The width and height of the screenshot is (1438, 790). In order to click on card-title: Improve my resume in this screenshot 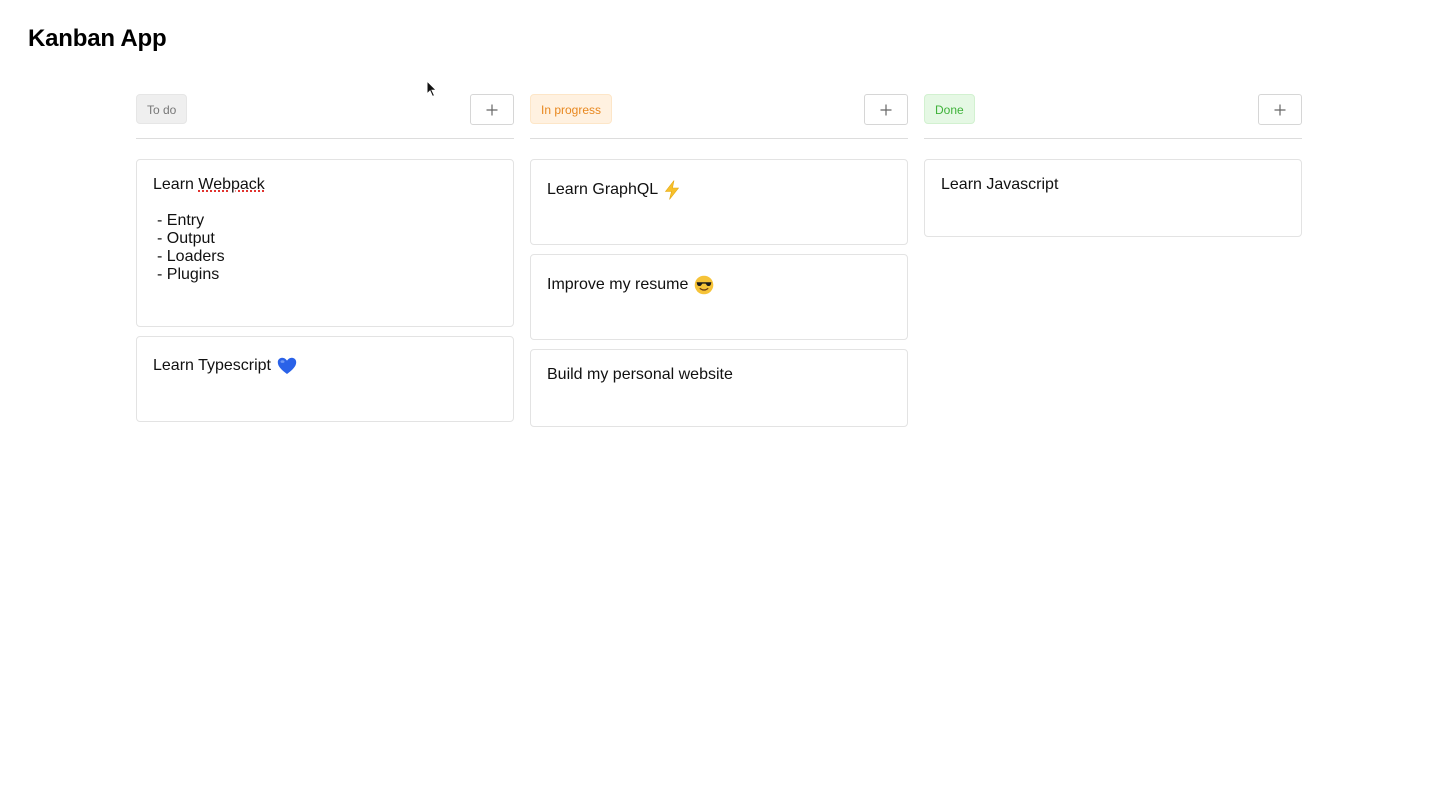, I will do `click(630, 285)`.